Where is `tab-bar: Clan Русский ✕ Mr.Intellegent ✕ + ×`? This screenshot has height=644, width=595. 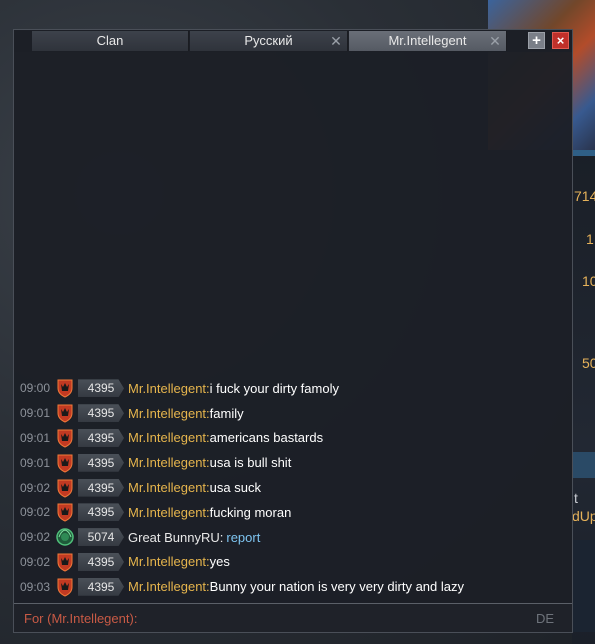
tab-bar: Clan Русский ✕ Mr.Intellegent ✕ + × is located at coordinates (293, 41).